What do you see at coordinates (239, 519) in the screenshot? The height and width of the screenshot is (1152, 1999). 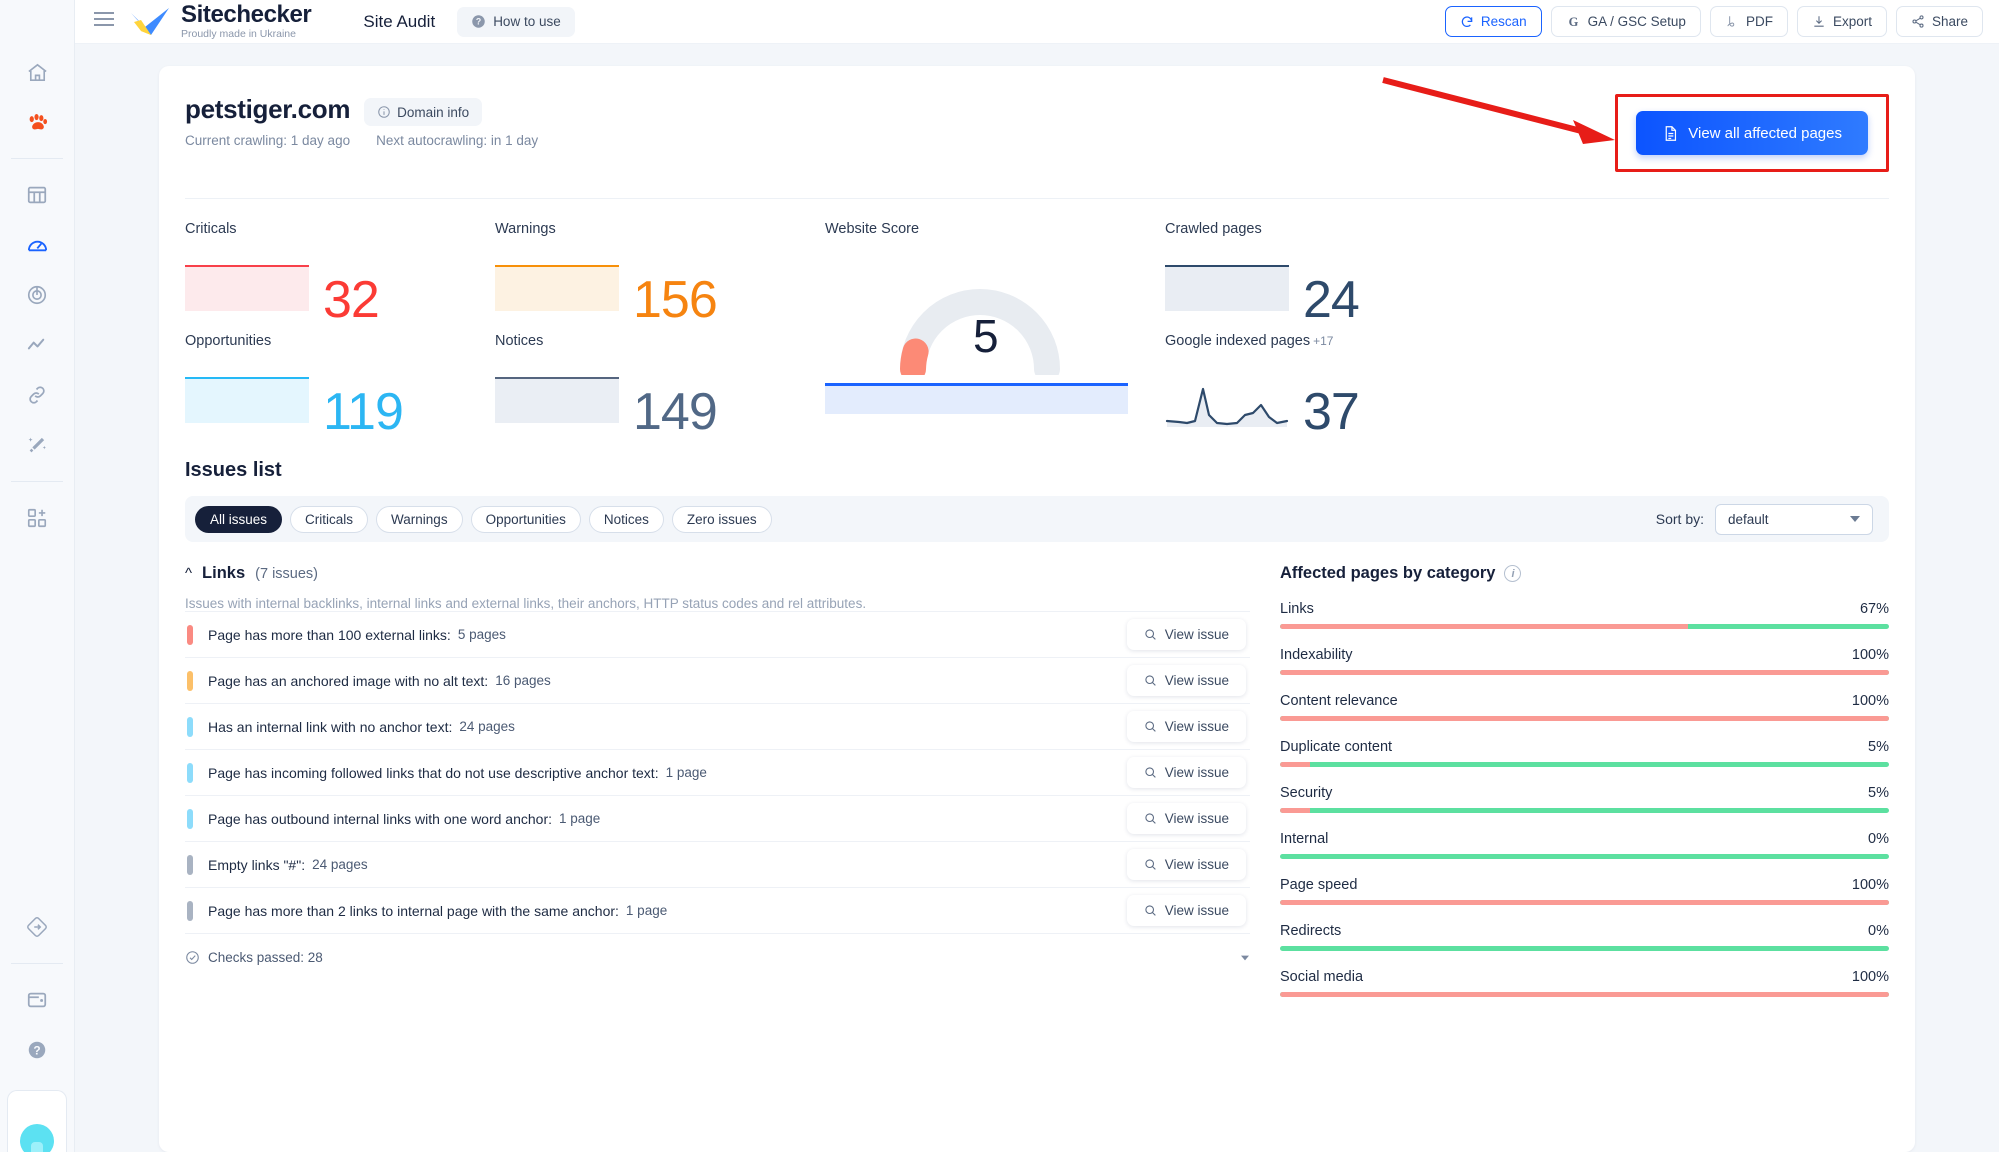 I see `filter-all-issues: All issues` at bounding box center [239, 519].